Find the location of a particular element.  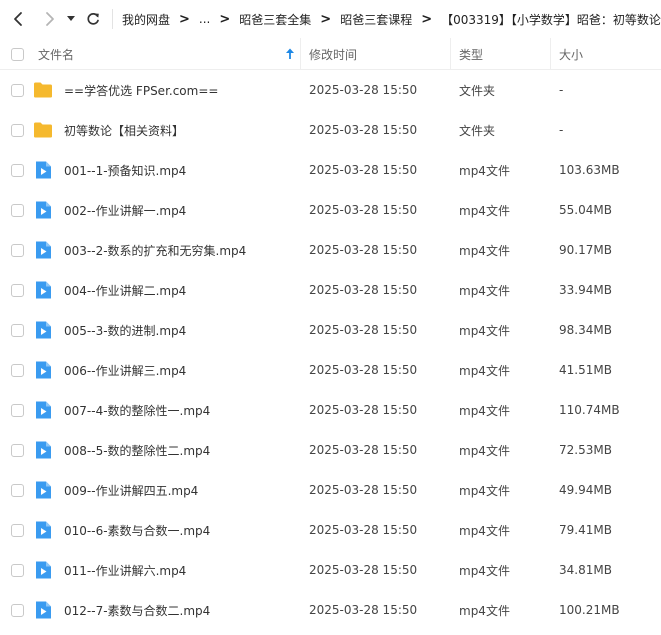

breadcrumb-item-courses: 昭爸三套课程 is located at coordinates (376, 19).